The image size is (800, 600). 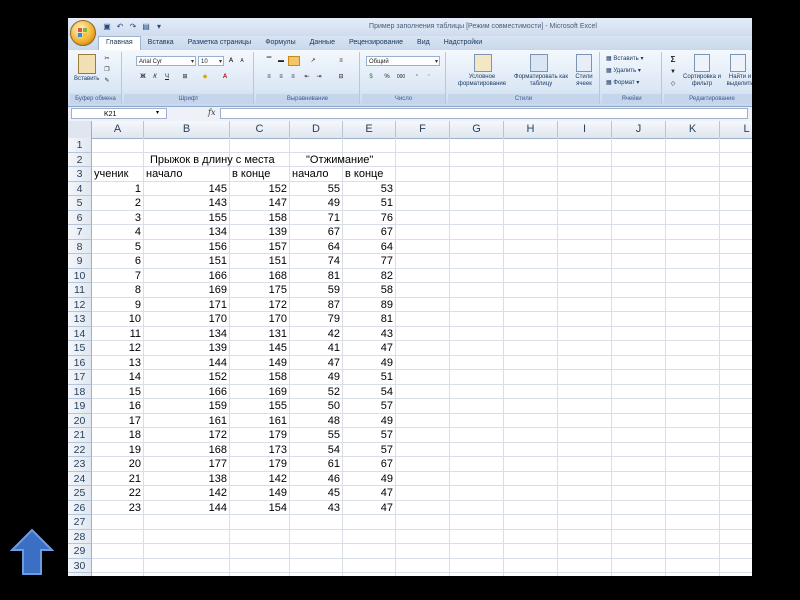 What do you see at coordinates (585, 217) in the screenshot?
I see `cell-I6` at bounding box center [585, 217].